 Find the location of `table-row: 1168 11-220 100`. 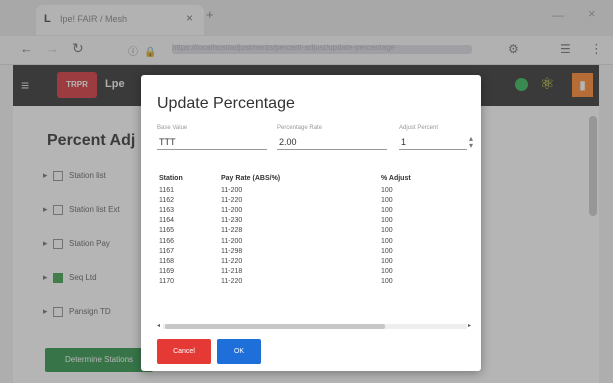

table-row: 1168 11-220 100 is located at coordinates (298, 261).